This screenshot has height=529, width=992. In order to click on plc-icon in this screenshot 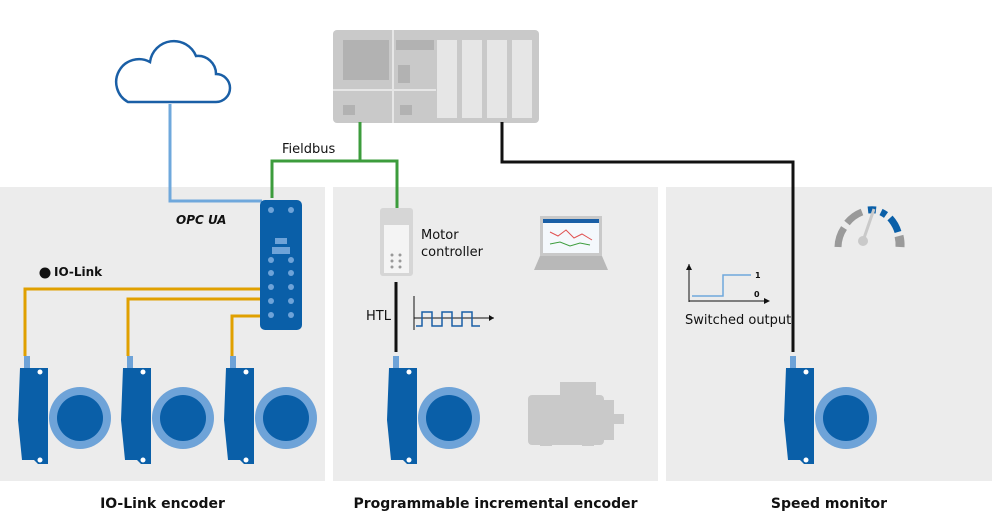, I will do `click(436, 76)`.